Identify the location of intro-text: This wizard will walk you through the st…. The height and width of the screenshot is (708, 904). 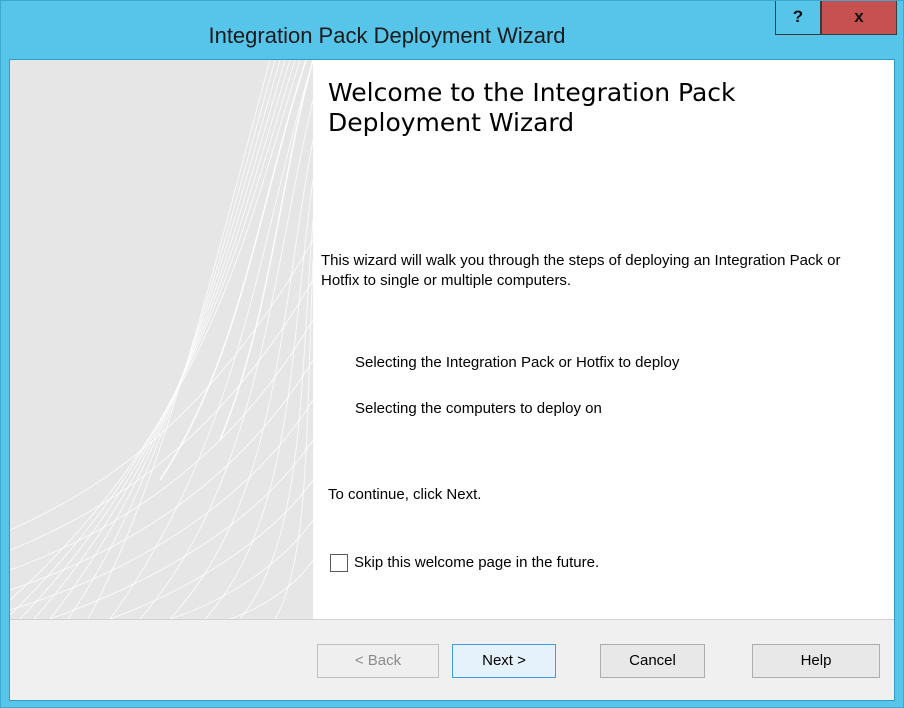
(581, 270).